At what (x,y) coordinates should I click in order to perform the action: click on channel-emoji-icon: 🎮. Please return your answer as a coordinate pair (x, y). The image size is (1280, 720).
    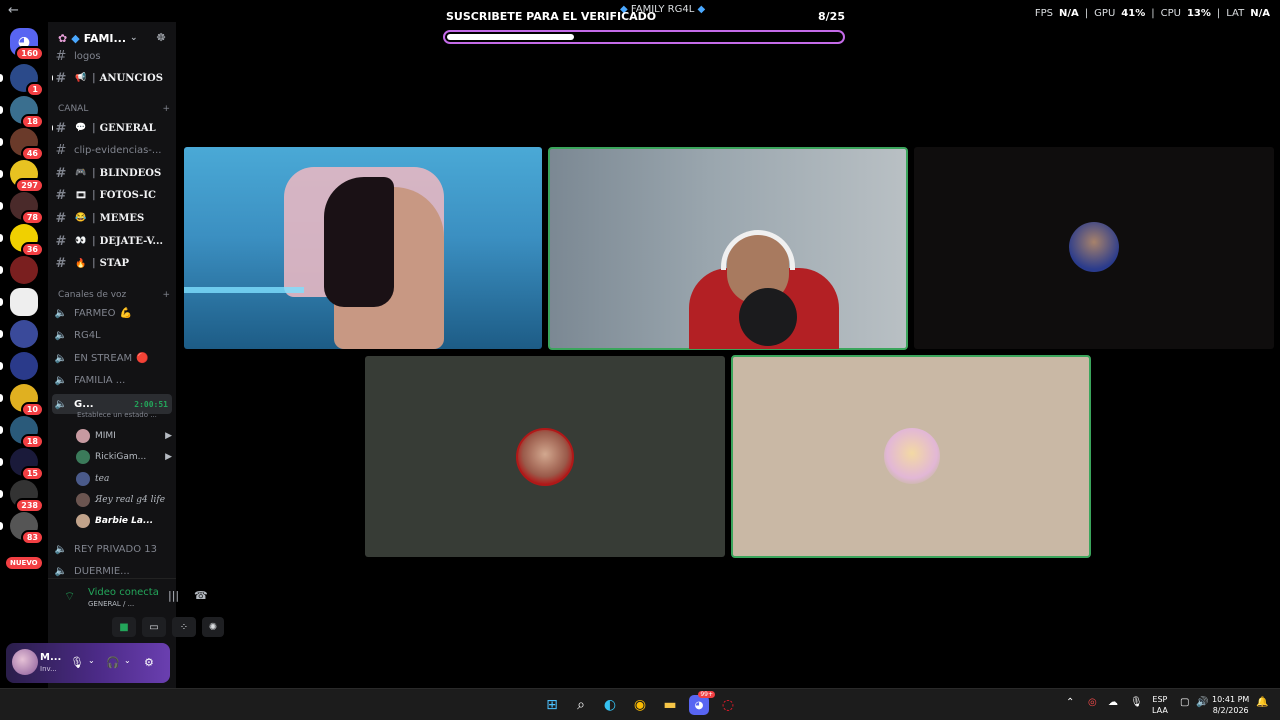
    Looking at the image, I should click on (81, 173).